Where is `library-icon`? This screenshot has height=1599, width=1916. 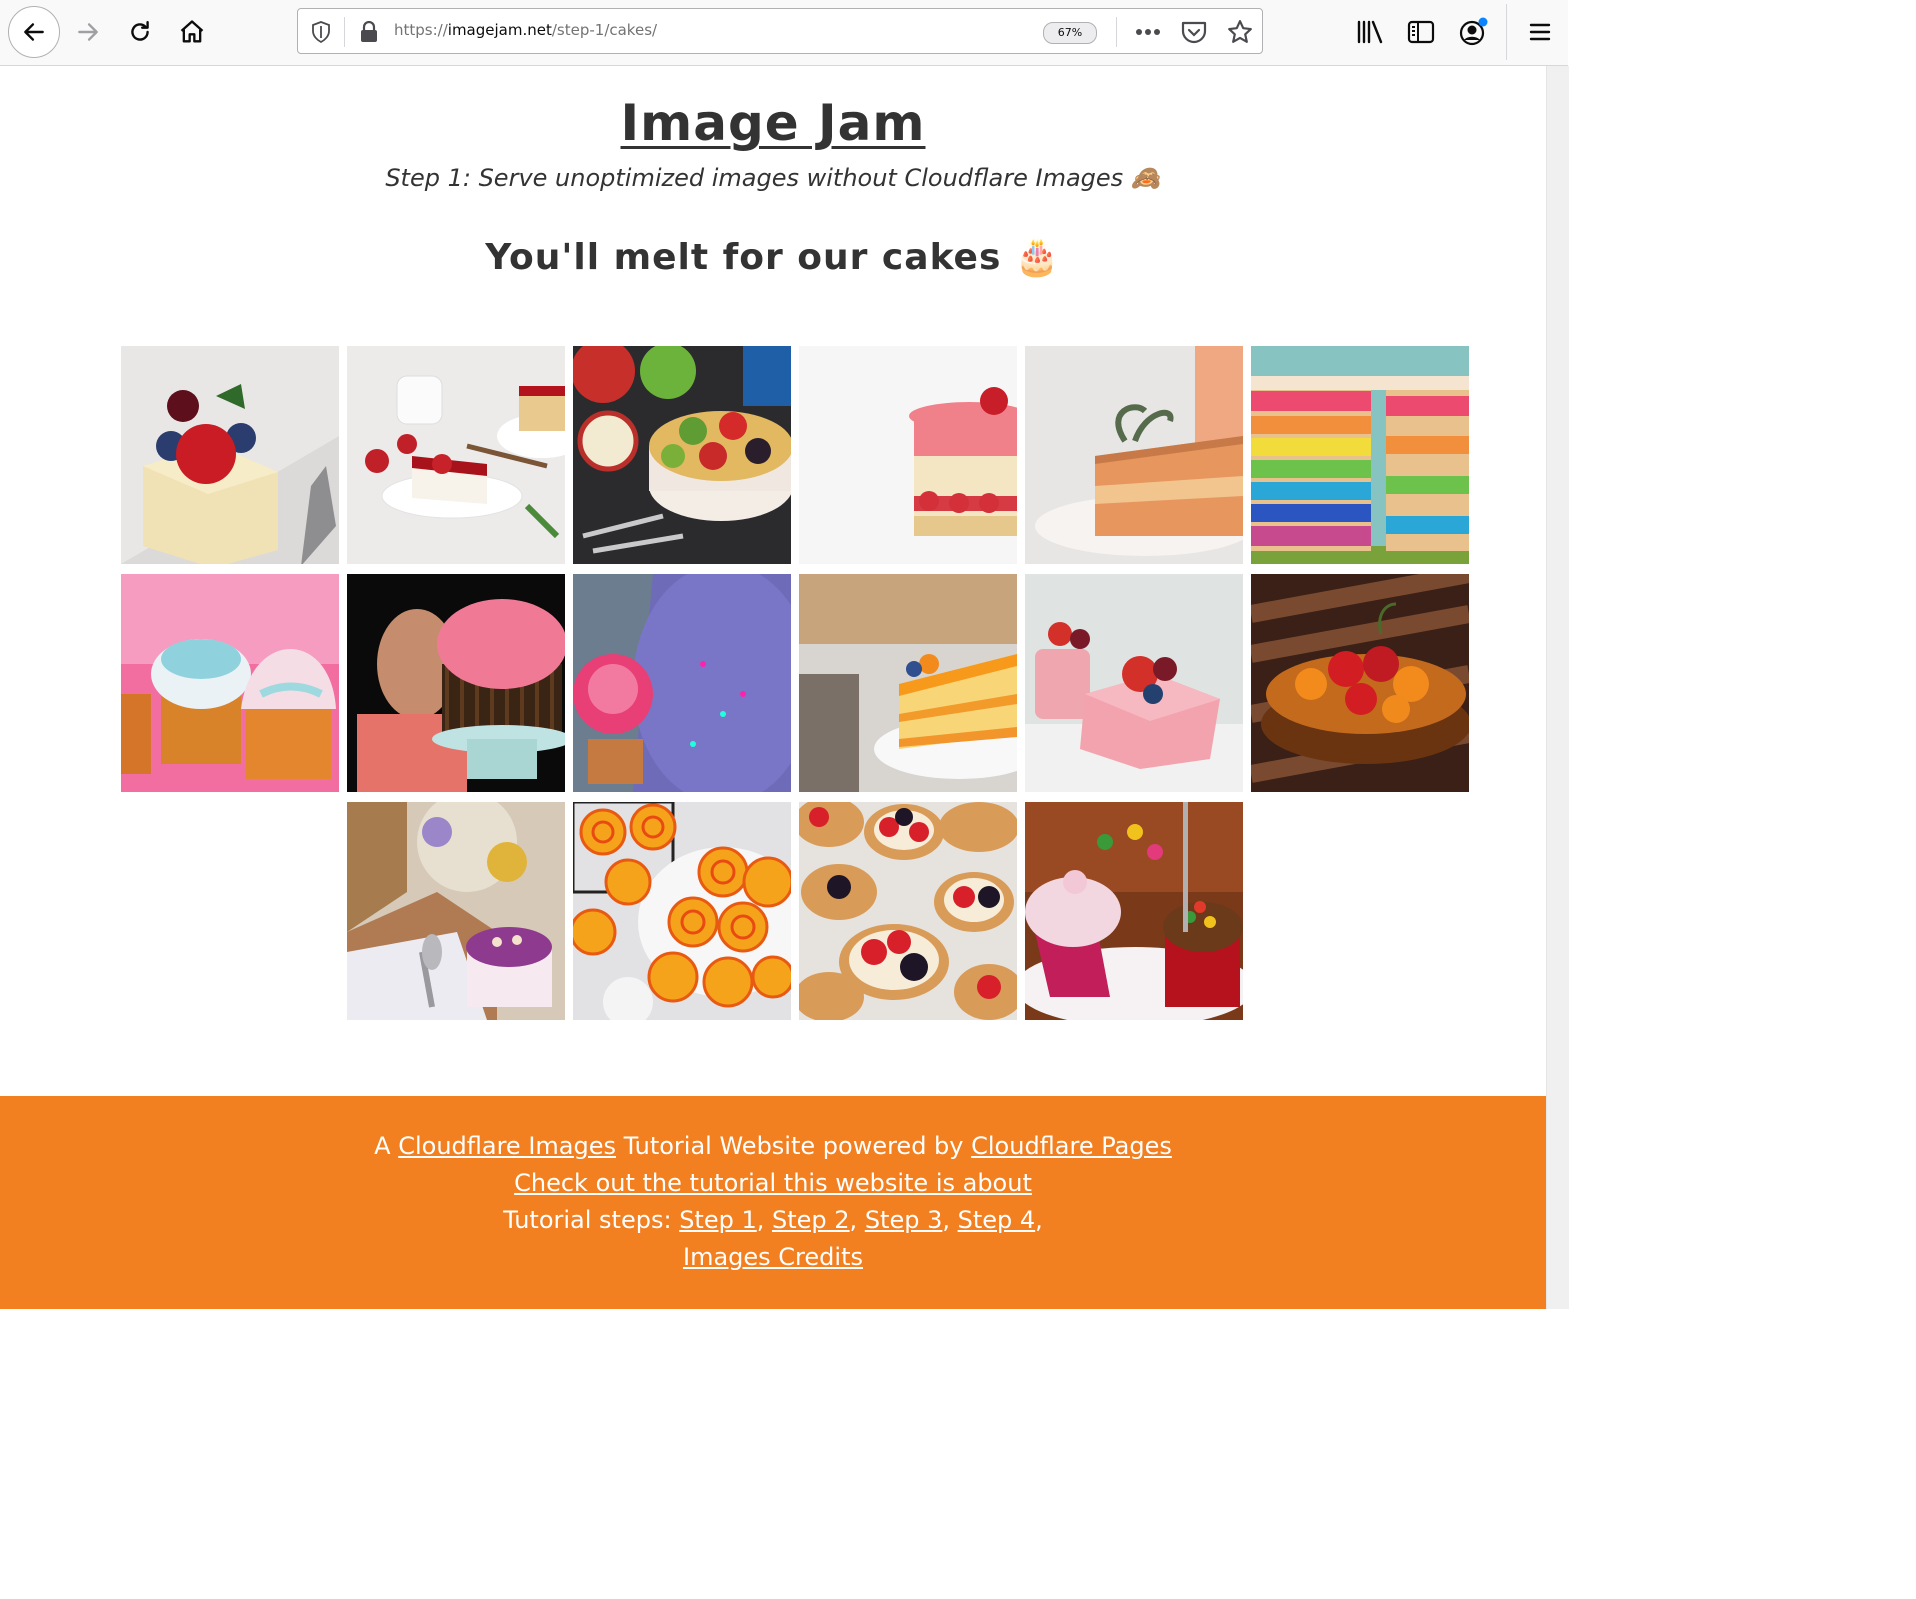
library-icon is located at coordinates (1370, 32).